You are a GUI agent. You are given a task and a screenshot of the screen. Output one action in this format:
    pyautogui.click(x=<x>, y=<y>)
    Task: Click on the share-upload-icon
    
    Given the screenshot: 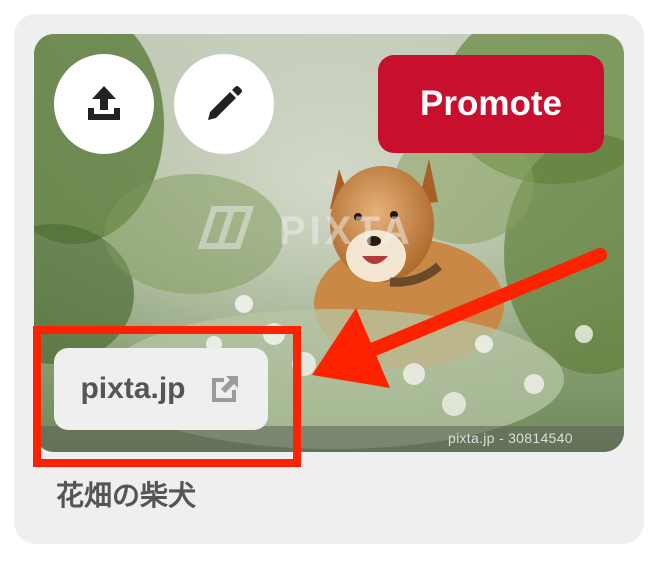 What is the action you would take?
    pyautogui.click(x=104, y=103)
    